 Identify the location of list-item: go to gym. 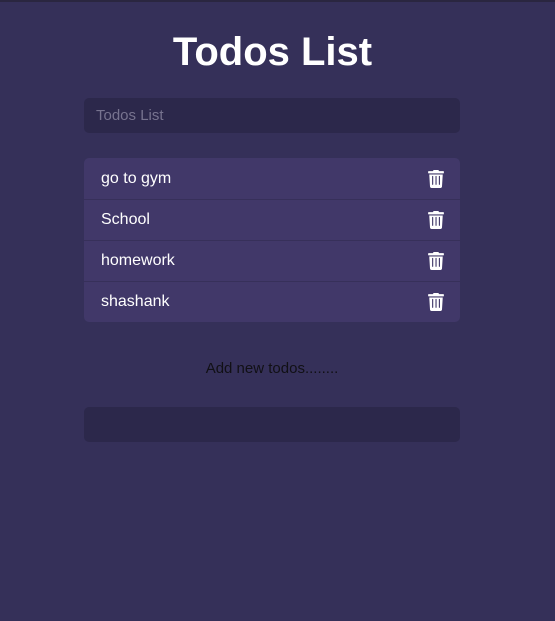
(272, 178).